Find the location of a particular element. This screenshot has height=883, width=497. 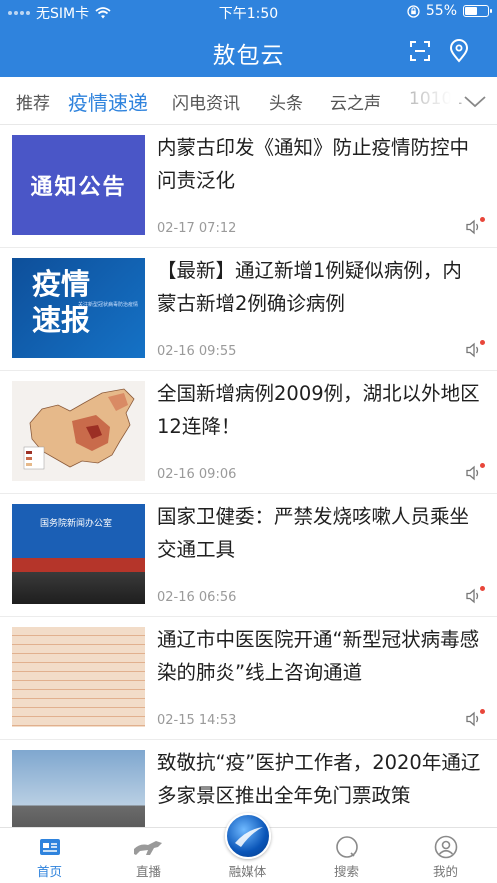

news-date: 02-16 09:06 is located at coordinates (197, 474).